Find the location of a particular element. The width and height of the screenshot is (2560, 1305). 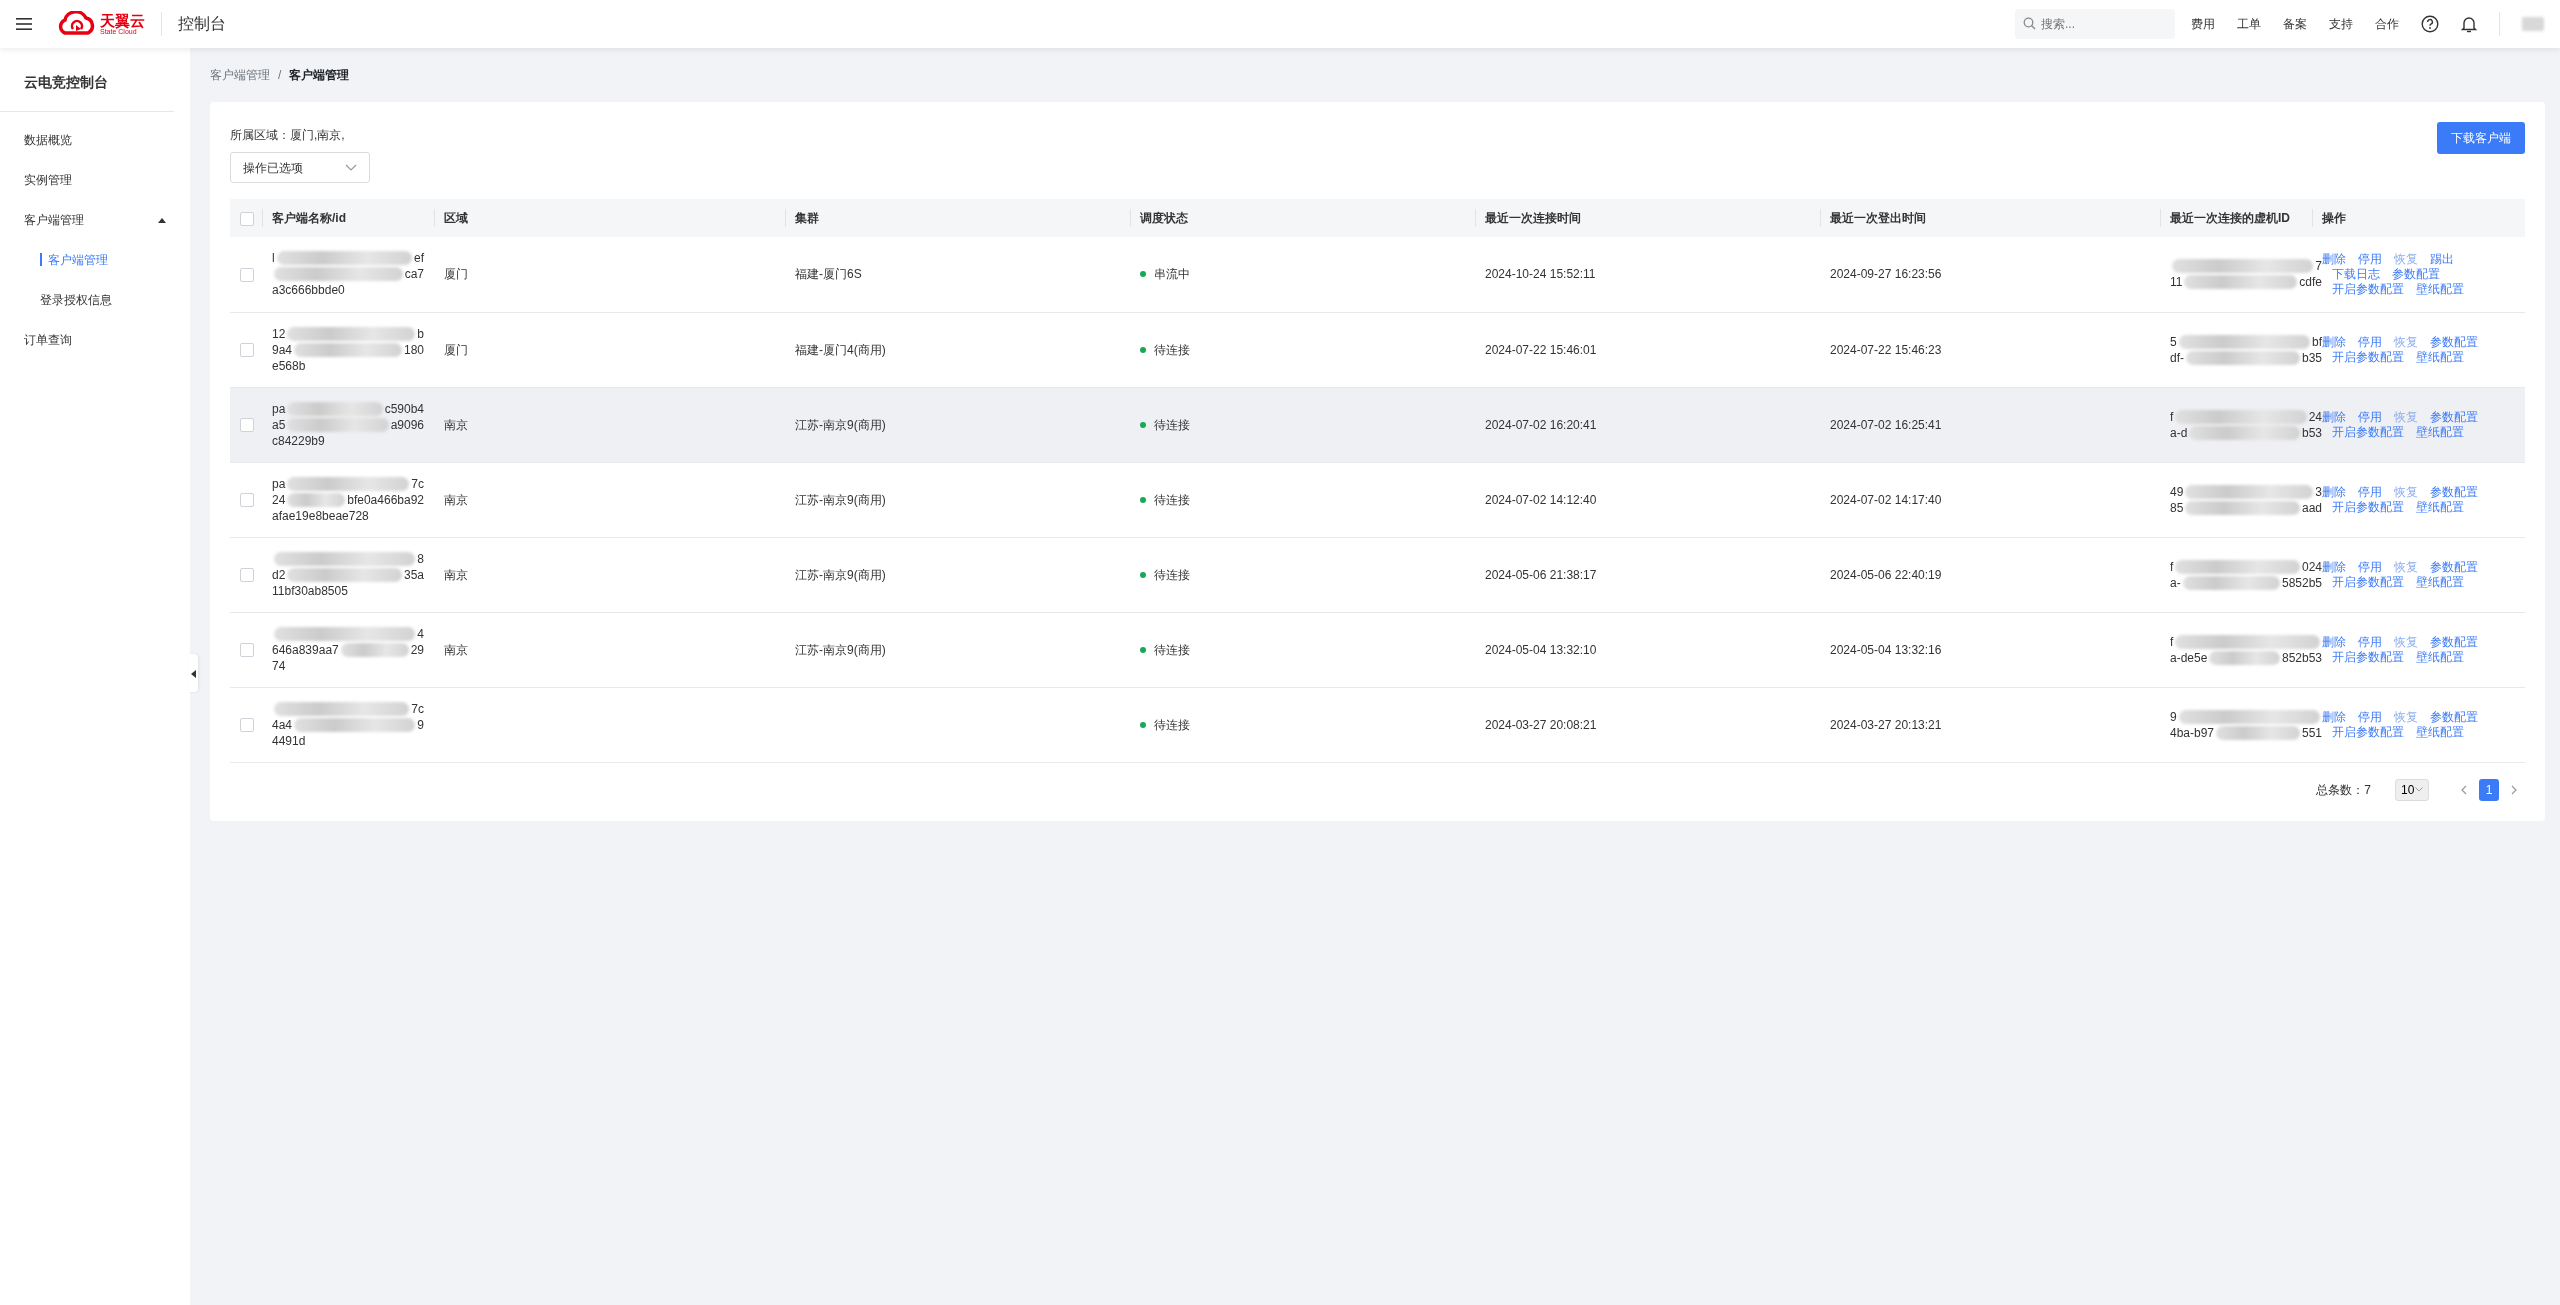

nav-link: 备案 is located at coordinates (2295, 24).